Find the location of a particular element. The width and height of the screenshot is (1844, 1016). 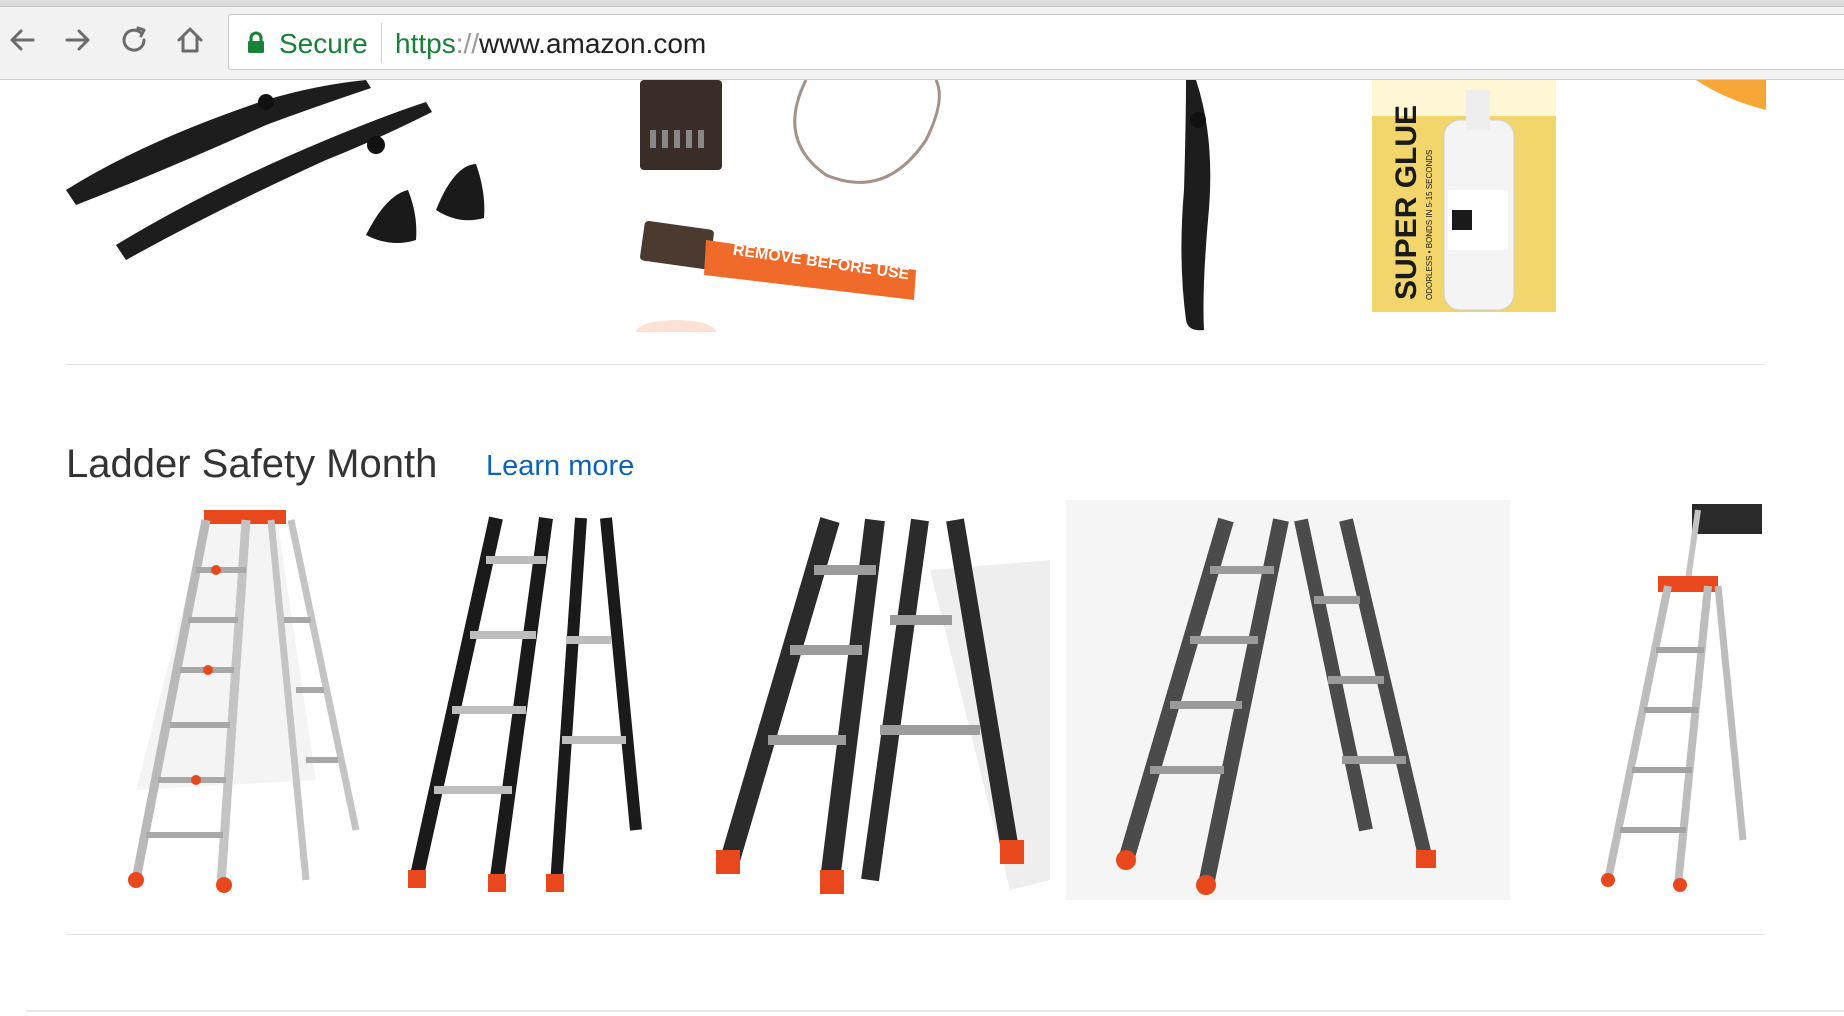

url-host: www.amazon.com is located at coordinates (593, 43).